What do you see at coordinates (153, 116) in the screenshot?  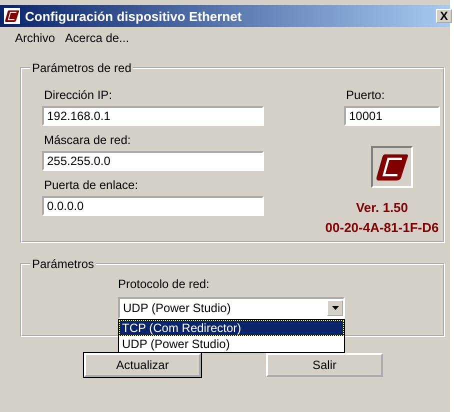 I see `input-field: 192.168.0.1` at bounding box center [153, 116].